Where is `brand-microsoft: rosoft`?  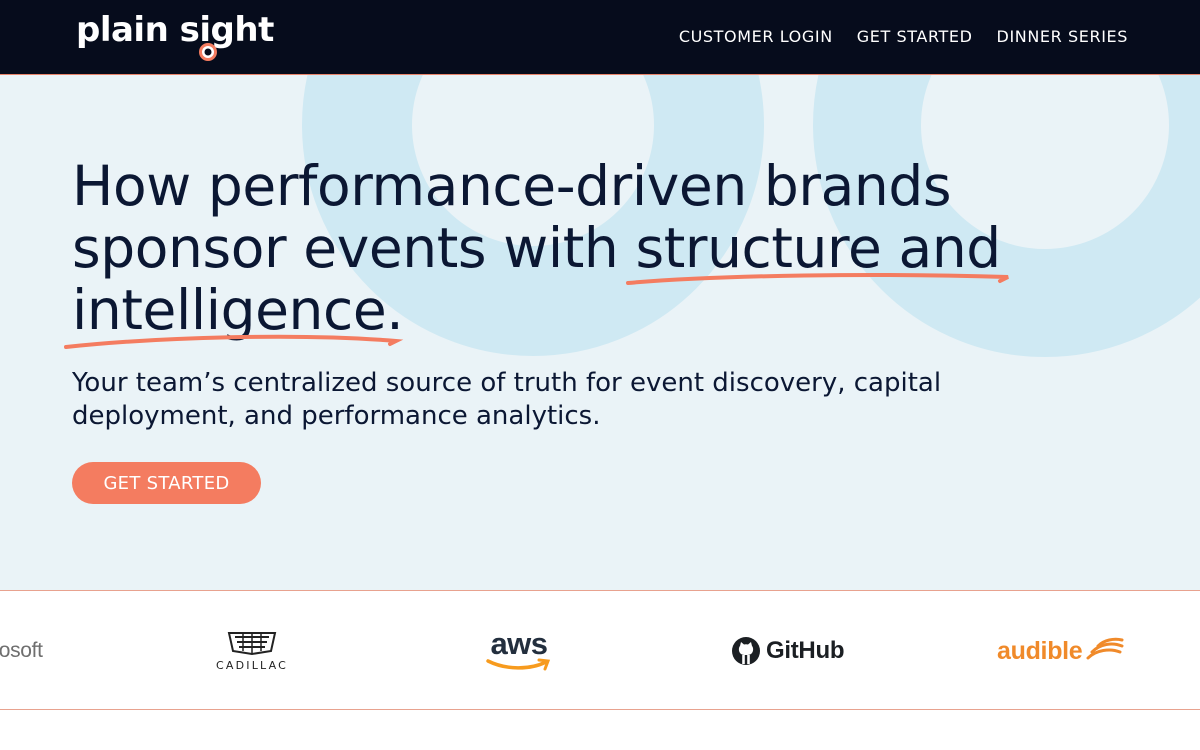 brand-microsoft: rosoft is located at coordinates (21, 650).